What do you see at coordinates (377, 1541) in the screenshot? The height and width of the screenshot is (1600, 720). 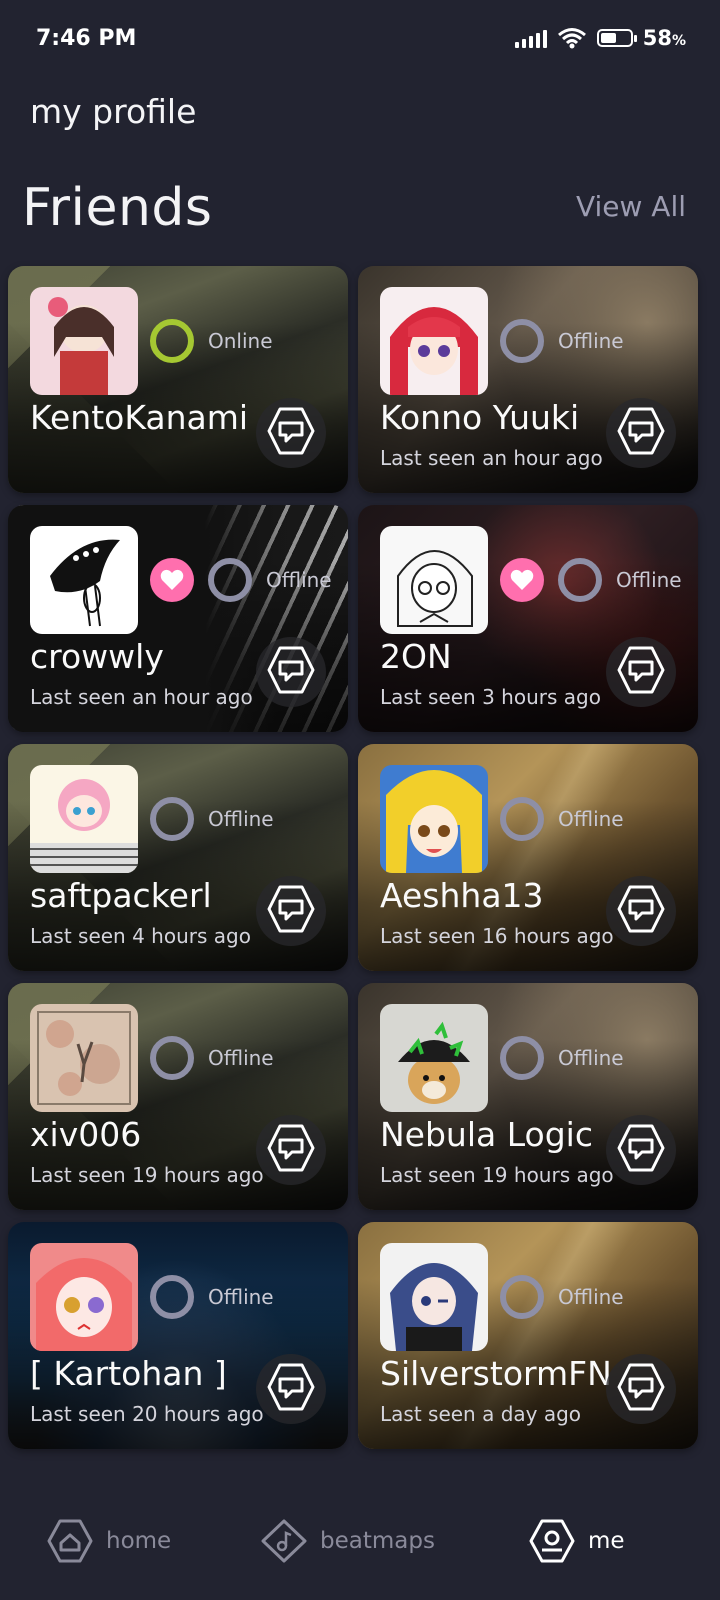 I see `nav-beatmaps-label: beatmaps` at bounding box center [377, 1541].